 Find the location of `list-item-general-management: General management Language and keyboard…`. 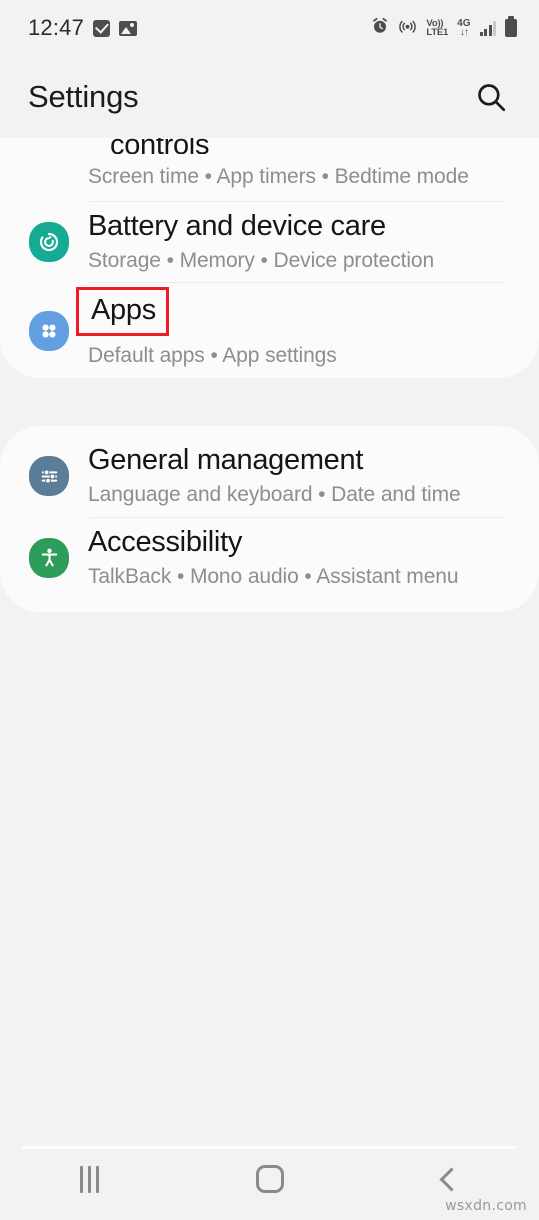

list-item-general-management: General management Language and keyboard… is located at coordinates (269, 471).